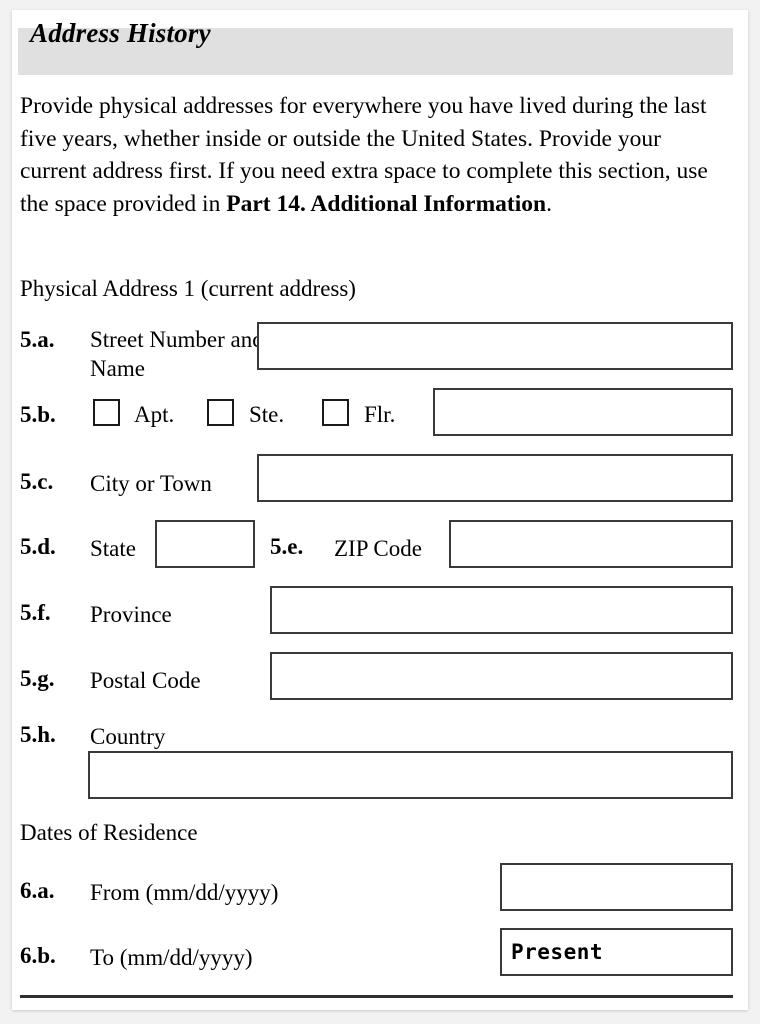 This screenshot has width=760, height=1024. What do you see at coordinates (37, 481) in the screenshot?
I see `item-number-5c: 5.c.` at bounding box center [37, 481].